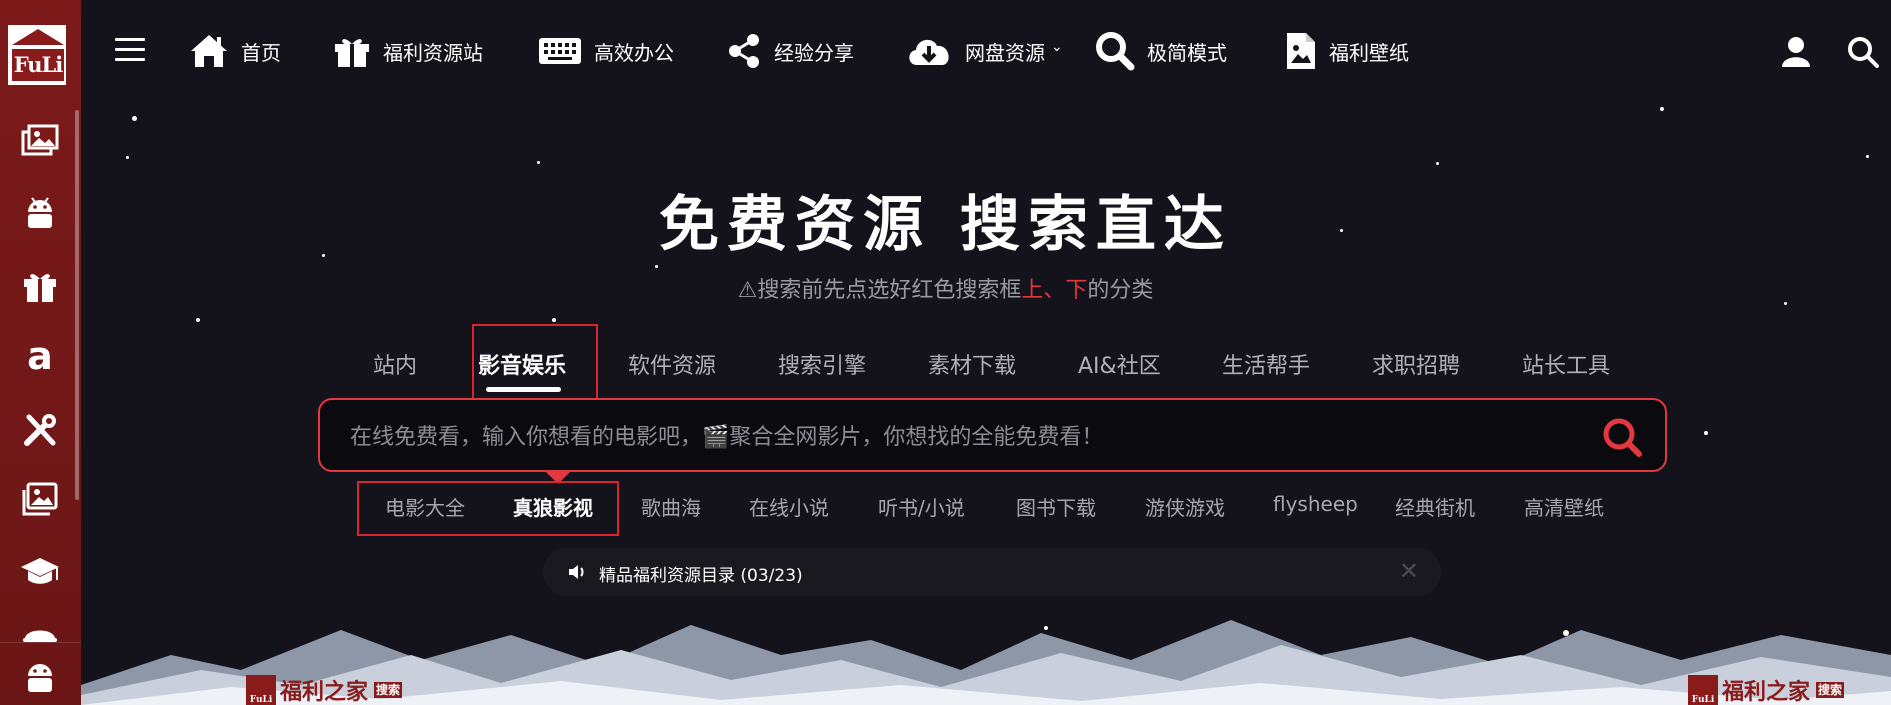 This screenshot has height=705, width=1891. I want to click on share-icon, so click(744, 51).